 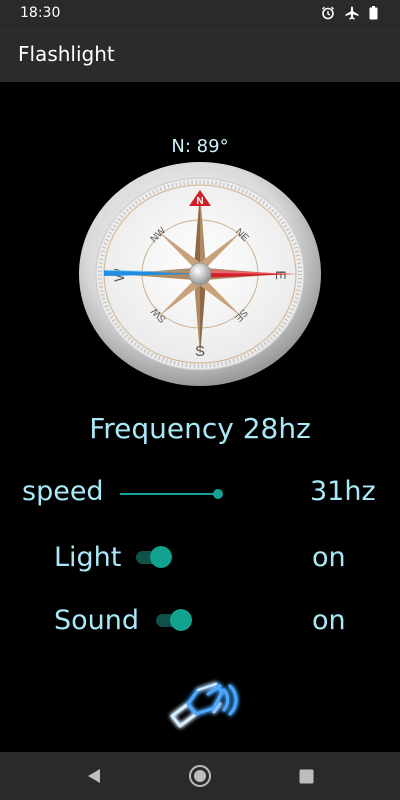 I want to click on recents-icon, so click(x=306, y=776).